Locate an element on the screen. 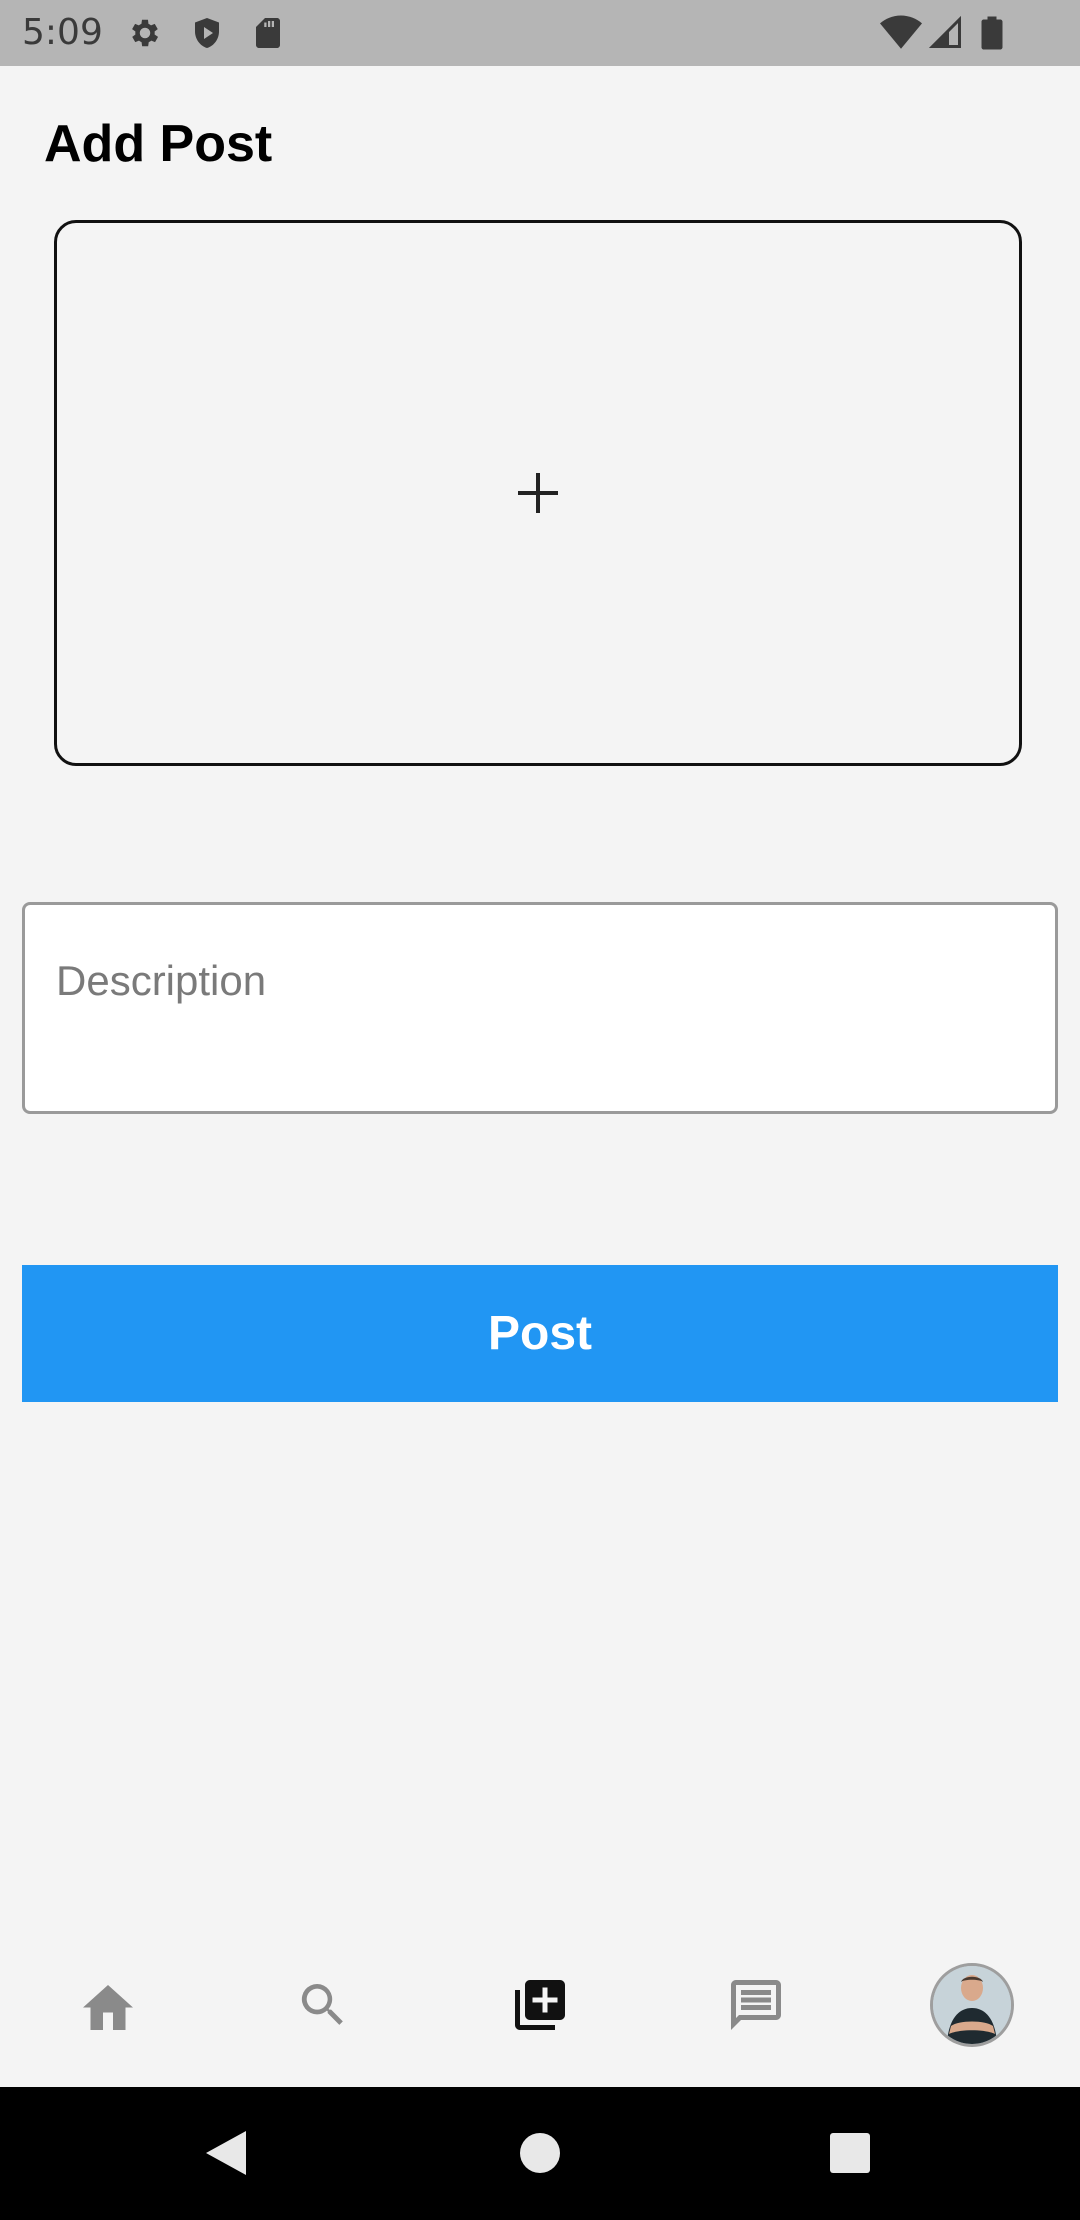 The height and width of the screenshot is (2220, 1080). page-title: Add Post is located at coordinates (158, 144).